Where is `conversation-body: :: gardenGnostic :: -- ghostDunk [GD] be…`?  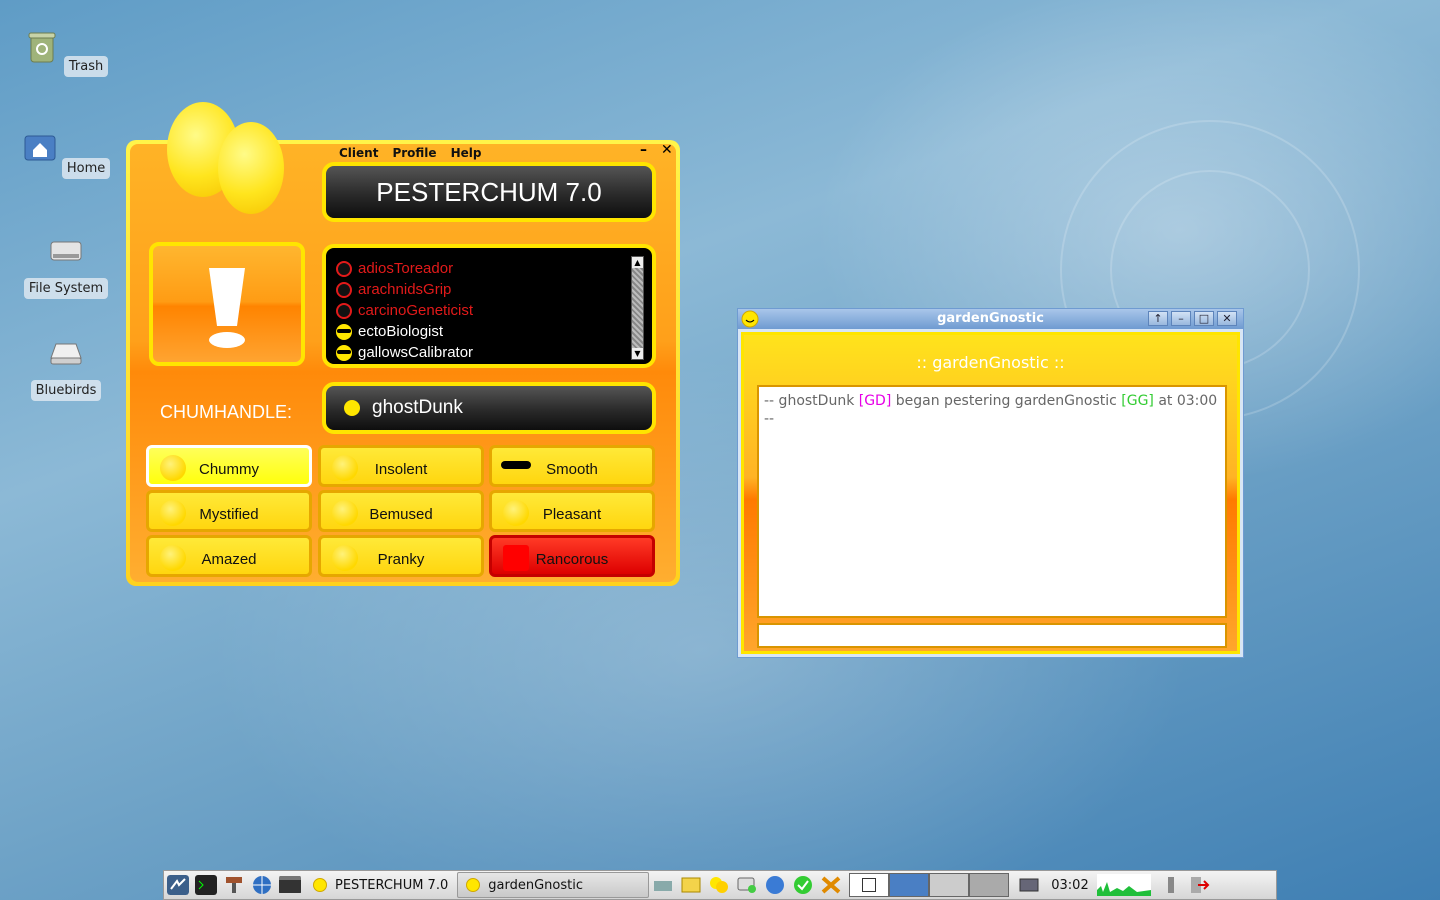
conversation-body: :: gardenGnostic :: -- ghostDunk [GD] be… is located at coordinates (990, 493).